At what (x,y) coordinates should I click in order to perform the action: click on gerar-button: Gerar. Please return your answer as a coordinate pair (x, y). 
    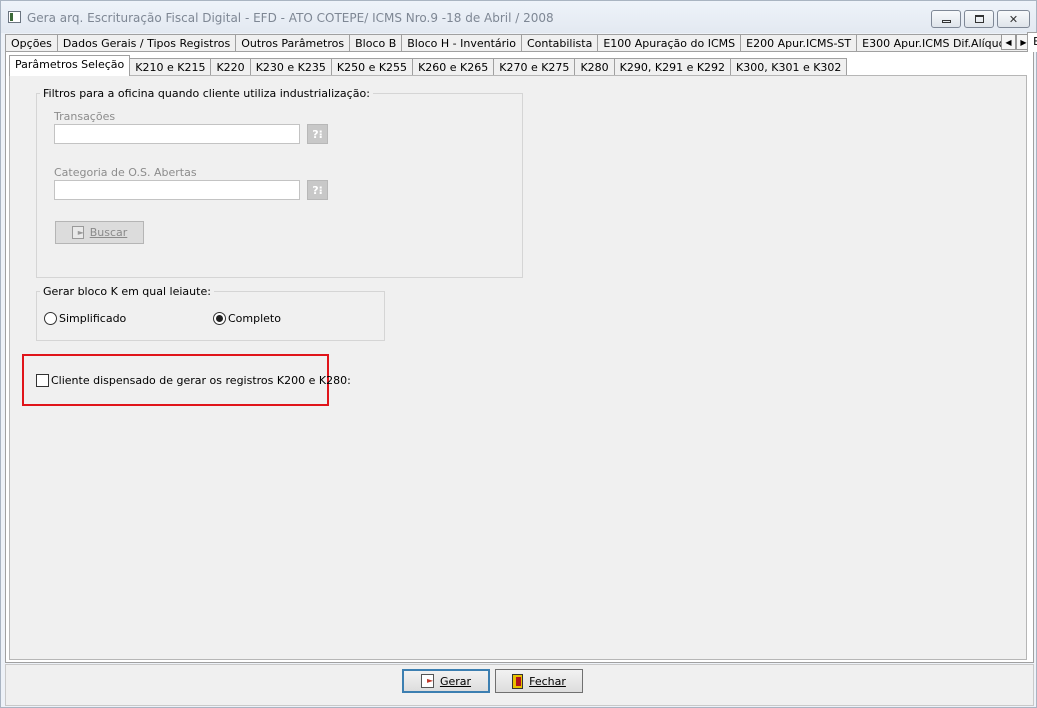
    Looking at the image, I should click on (446, 681).